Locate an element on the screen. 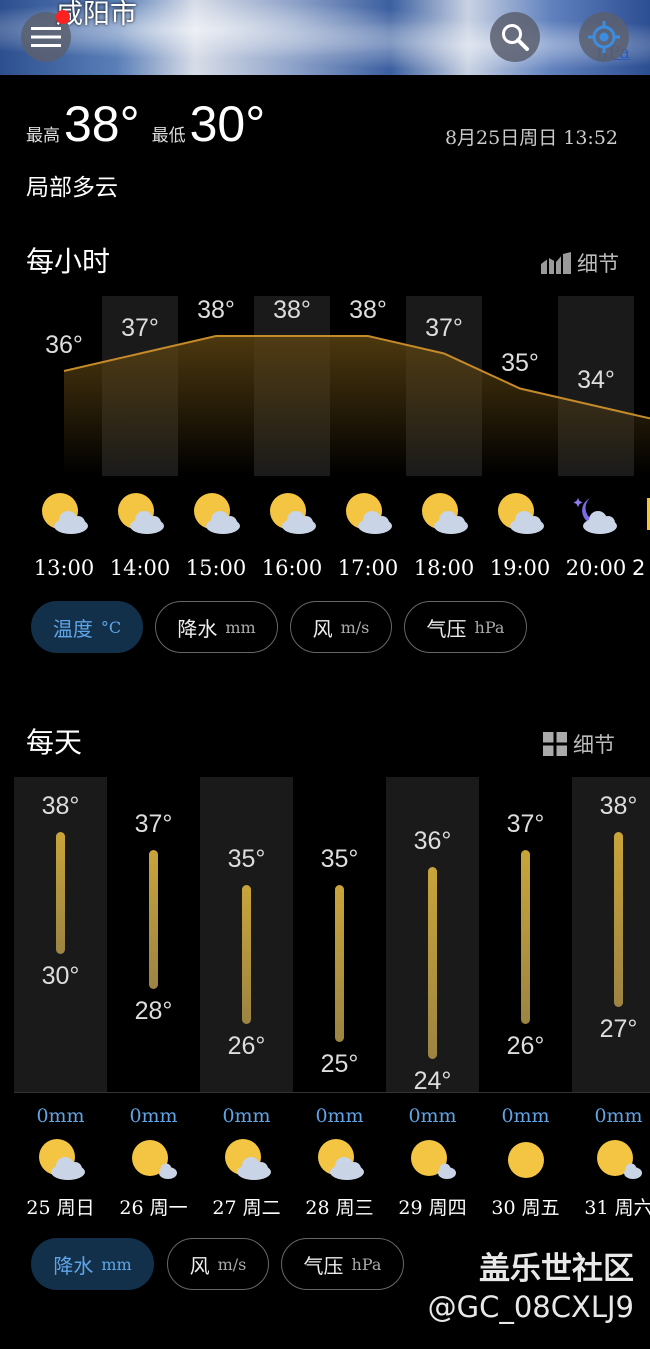 This screenshot has width=650, height=1349. night-cloudy-icon is located at coordinates (595, 516).